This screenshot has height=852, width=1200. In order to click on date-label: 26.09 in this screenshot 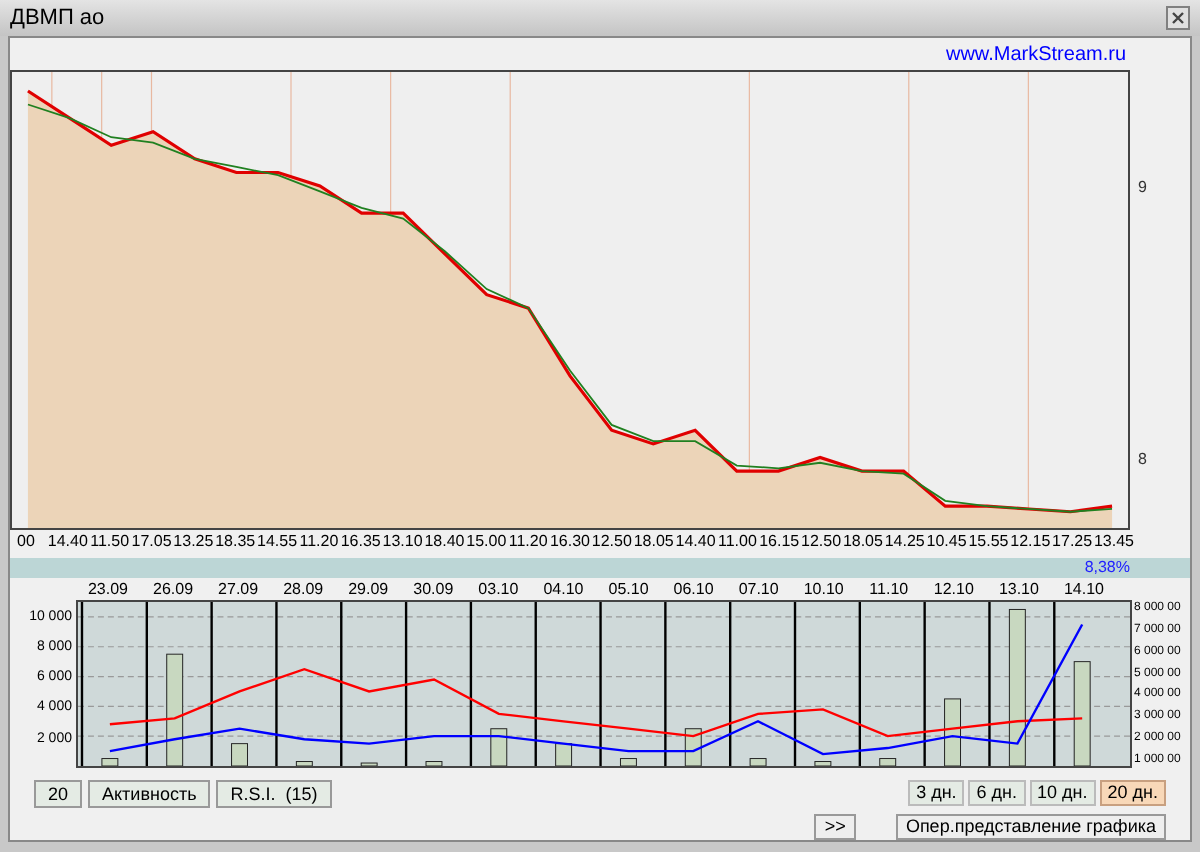, I will do `click(173, 590)`.